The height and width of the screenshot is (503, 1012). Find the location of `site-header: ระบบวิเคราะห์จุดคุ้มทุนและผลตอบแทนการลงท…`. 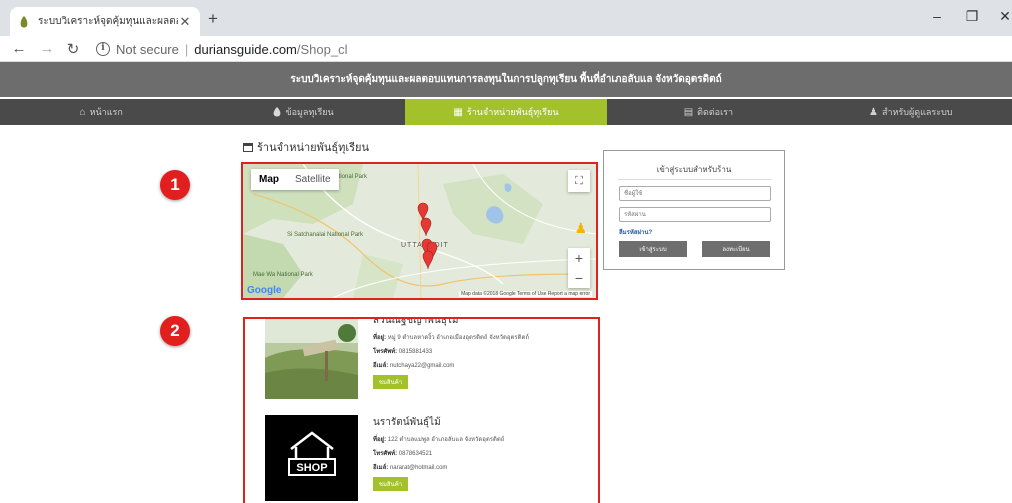

site-header: ระบบวิเคราะห์จุดคุ้มทุนและผลตอบแทนการลงท… is located at coordinates (506, 79).